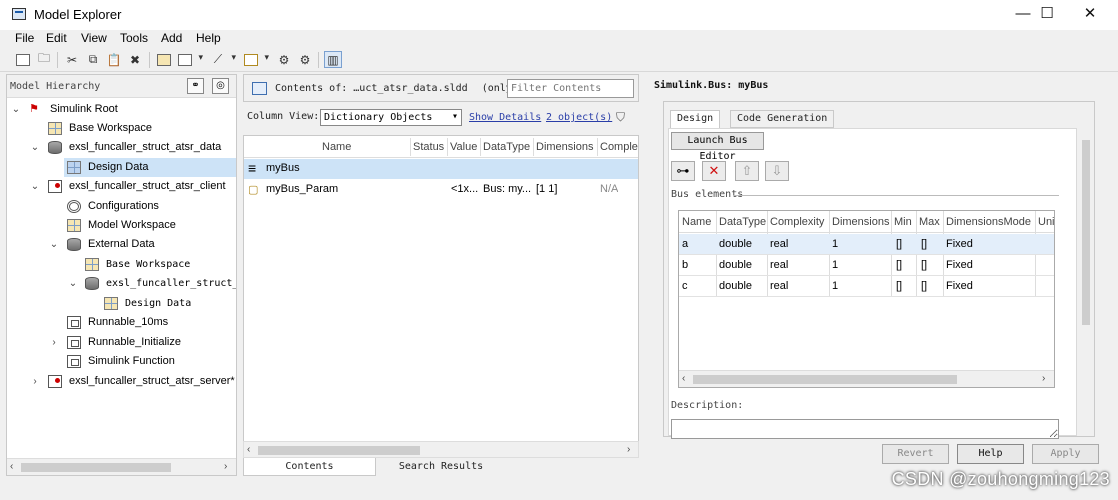 The image size is (1118, 500). Describe the element at coordinates (56, 38) in the screenshot. I see `menu-edit: Edit` at that location.